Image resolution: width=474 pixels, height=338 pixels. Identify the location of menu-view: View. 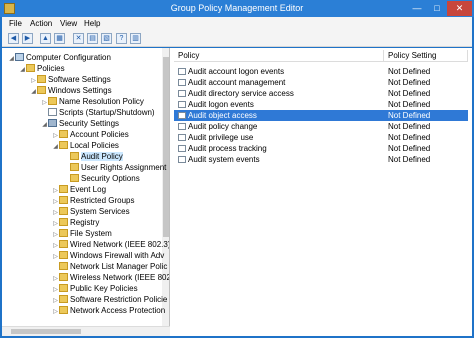
(68, 23).